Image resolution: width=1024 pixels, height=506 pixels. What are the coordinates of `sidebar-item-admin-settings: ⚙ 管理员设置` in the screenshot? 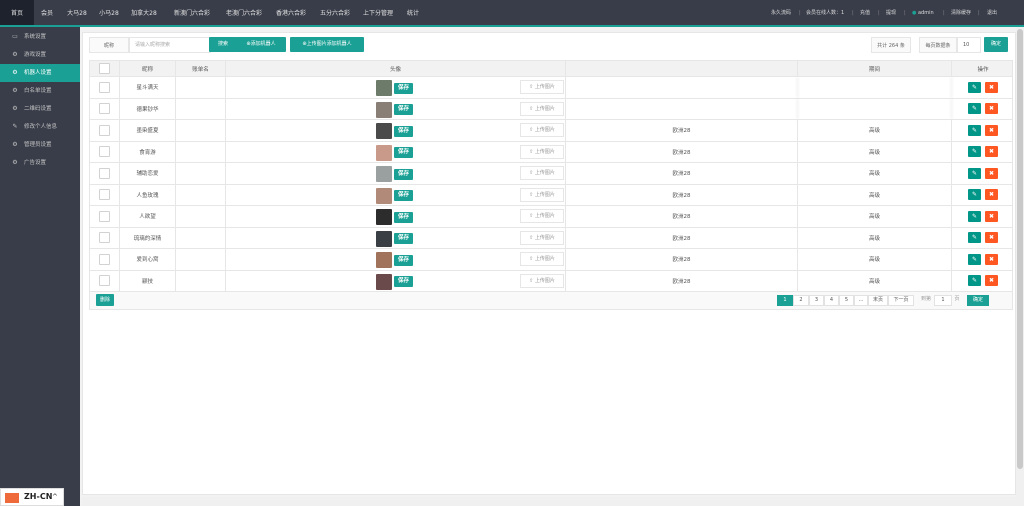 It's located at (40, 145).